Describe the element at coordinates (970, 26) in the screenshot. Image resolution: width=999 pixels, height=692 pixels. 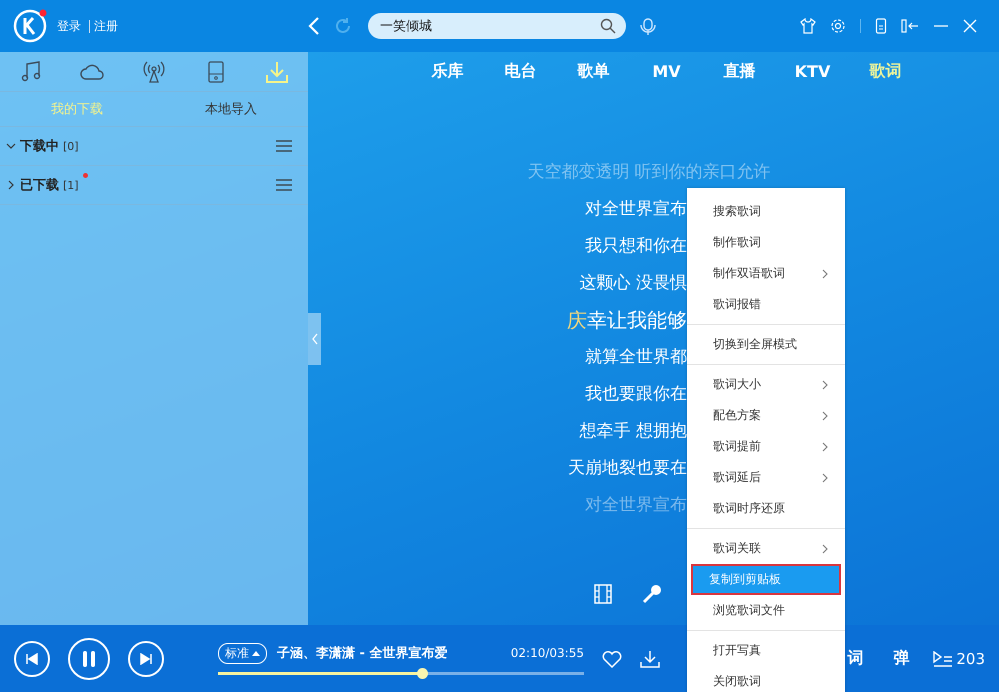
I see `close-icon` at that location.